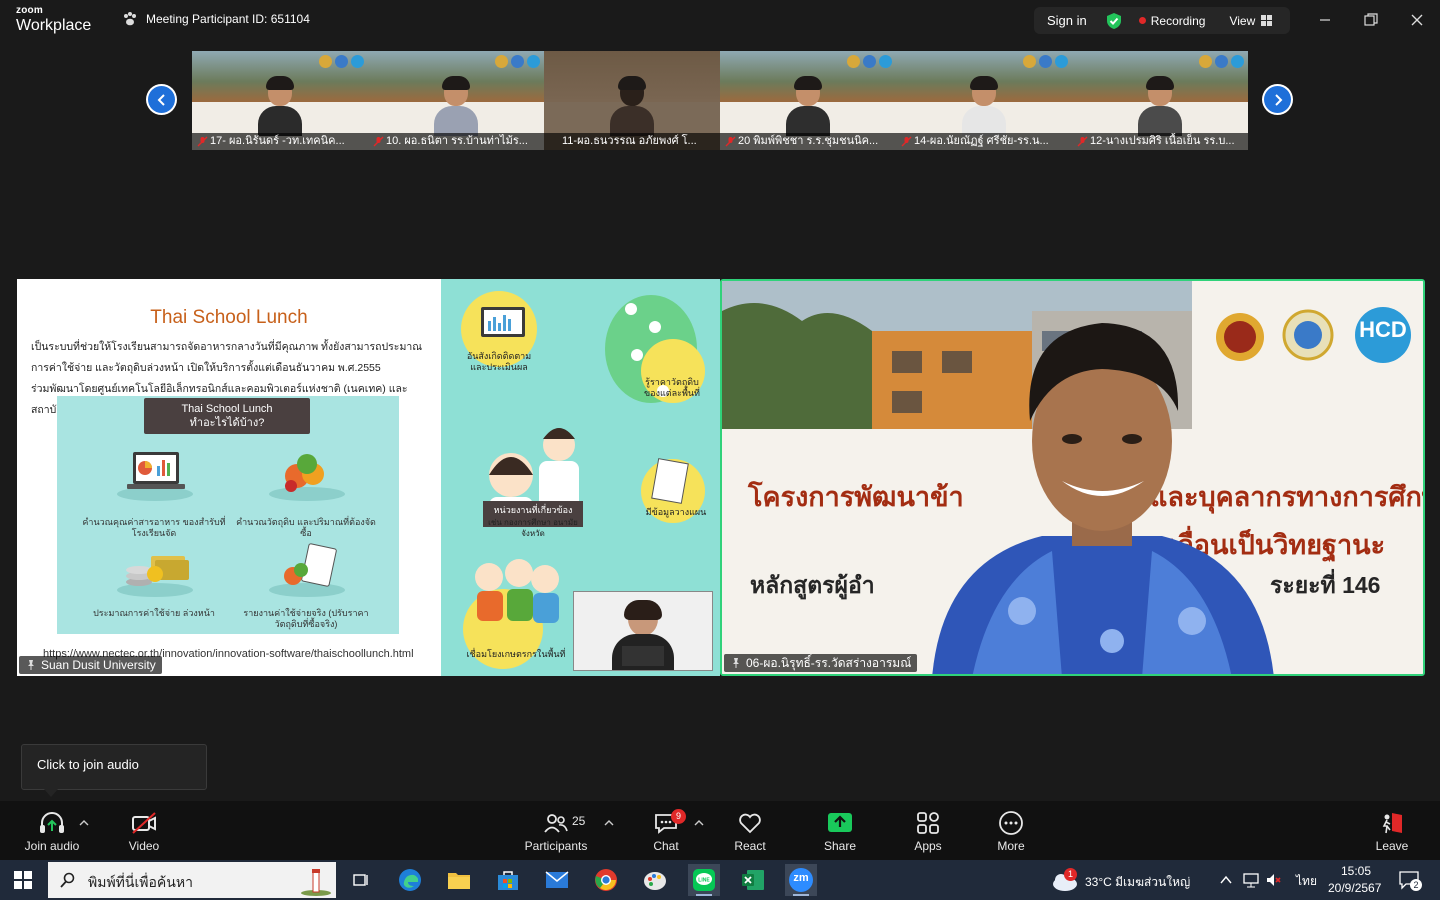 This screenshot has width=1440, height=900. I want to click on audio-options-caret-icon, so click(84, 823).